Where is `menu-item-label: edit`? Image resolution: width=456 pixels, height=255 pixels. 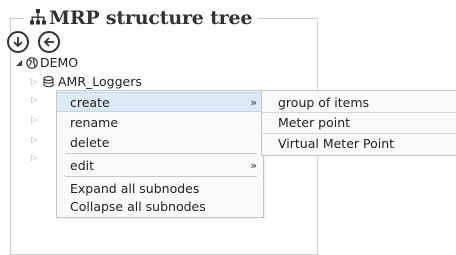 menu-item-label: edit is located at coordinates (82, 165).